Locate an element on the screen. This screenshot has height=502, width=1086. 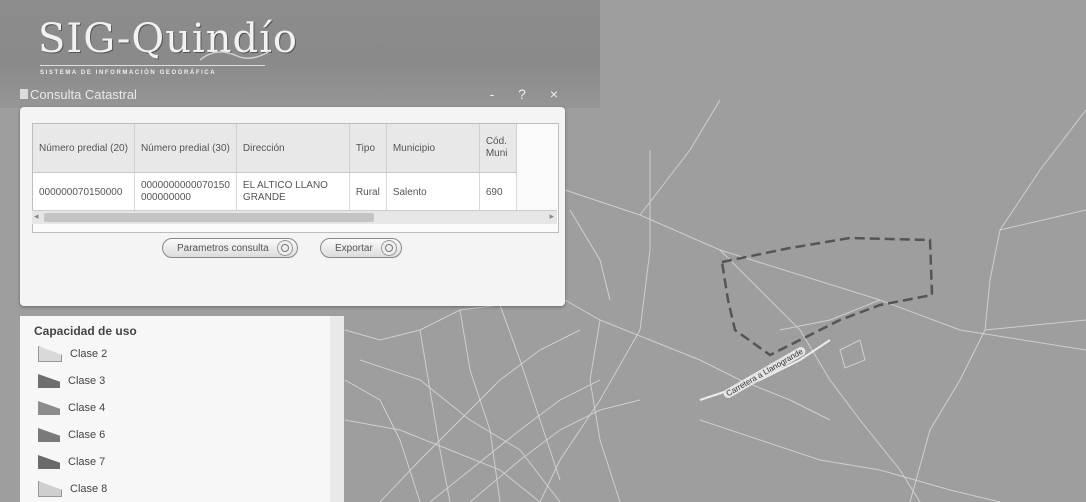
leaves-icon is located at coordinates (235, 55).